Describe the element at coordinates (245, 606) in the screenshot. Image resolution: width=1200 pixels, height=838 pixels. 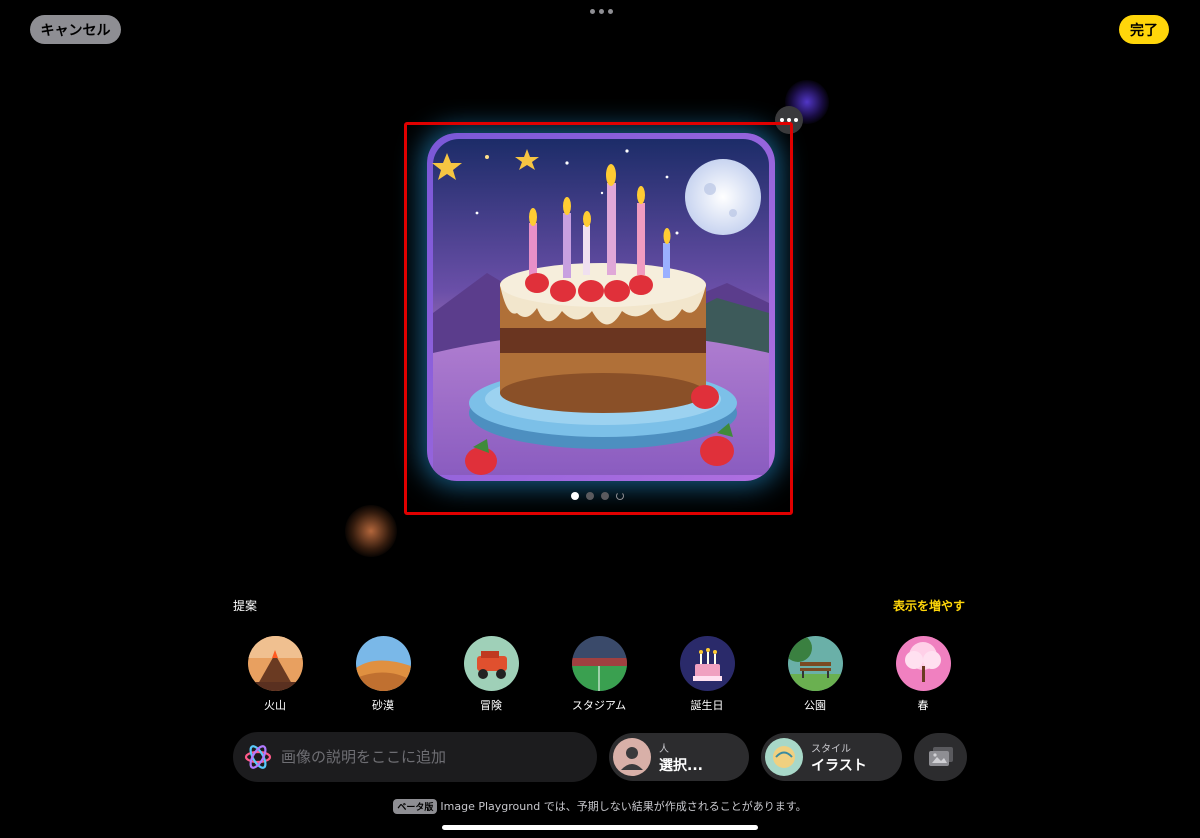
I see `suggestions-title: 提案` at that location.